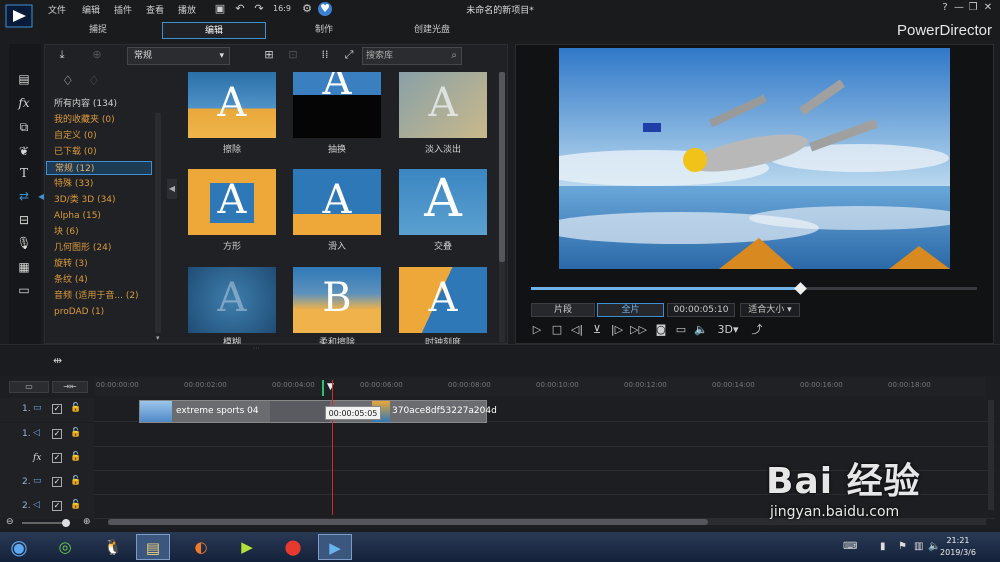 This screenshot has width=1000, height=562. What do you see at coordinates (123, 9) in the screenshot?
I see `menu-plugins: 插件` at bounding box center [123, 9].